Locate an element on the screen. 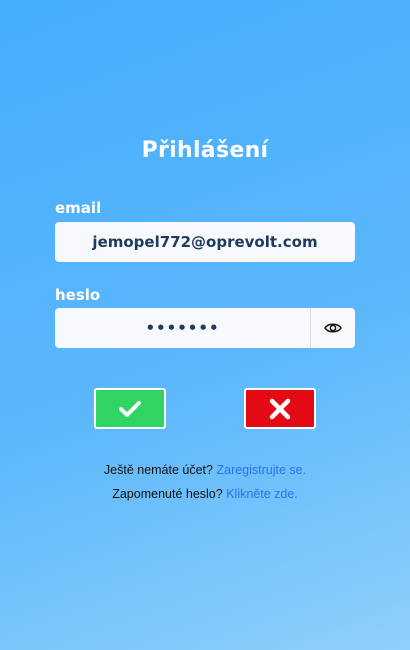  show-password-button is located at coordinates (332, 328).